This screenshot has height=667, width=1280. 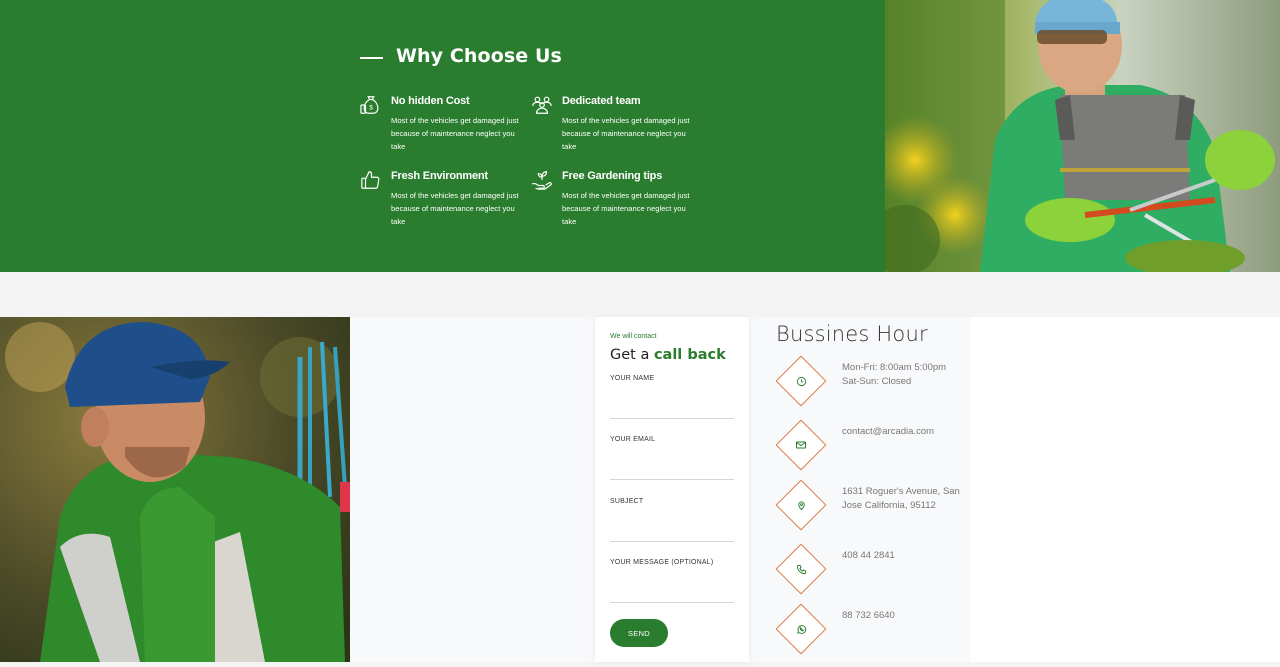 What do you see at coordinates (370, 180) in the screenshot?
I see `thumbs-up-icon` at bounding box center [370, 180].